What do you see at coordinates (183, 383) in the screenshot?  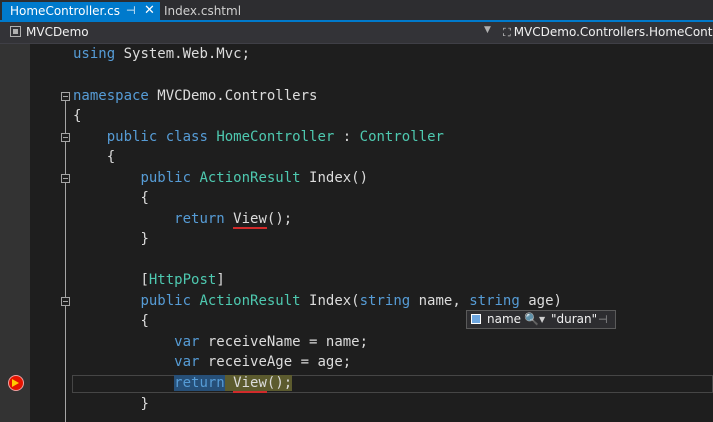 I see `code-line-current-statement: return View();` at bounding box center [183, 383].